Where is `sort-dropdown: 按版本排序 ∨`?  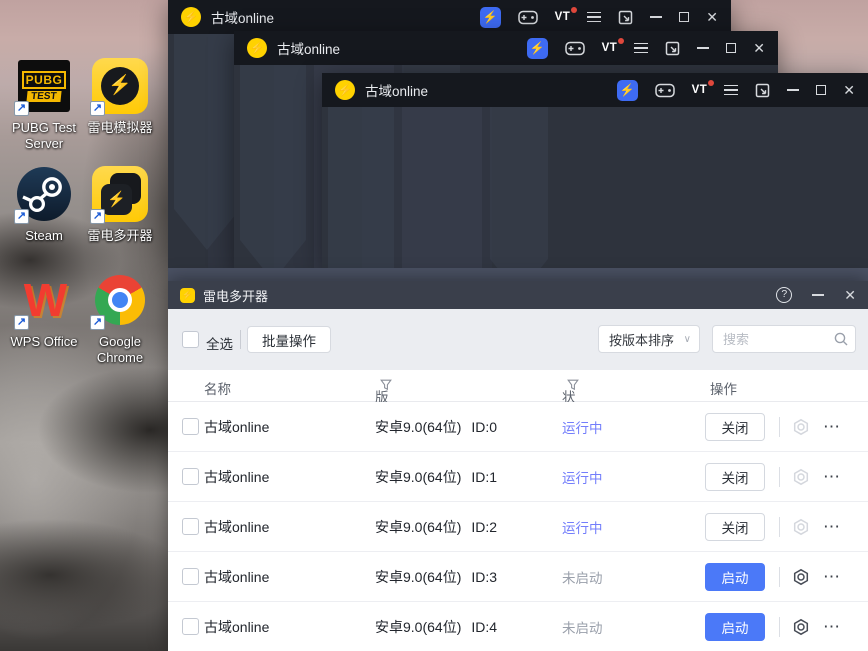 sort-dropdown: 按版本排序 ∨ is located at coordinates (649, 339).